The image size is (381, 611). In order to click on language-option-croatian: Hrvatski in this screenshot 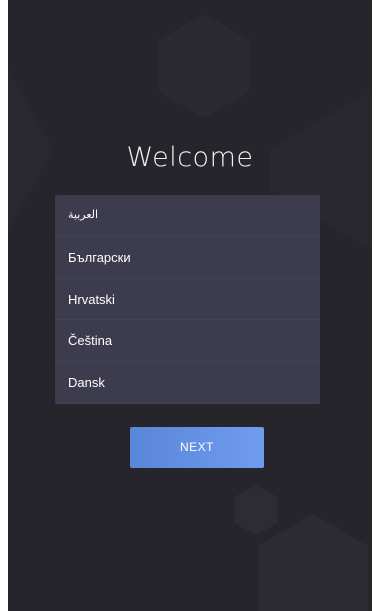, I will do `click(187, 300)`.